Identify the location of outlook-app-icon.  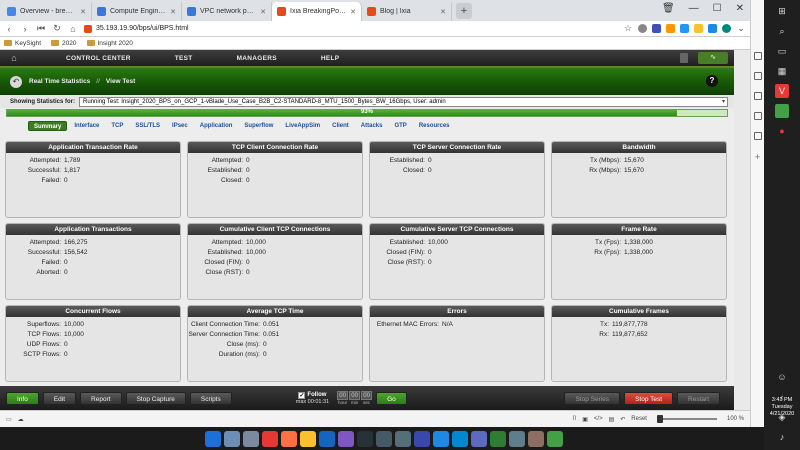
(327, 438).